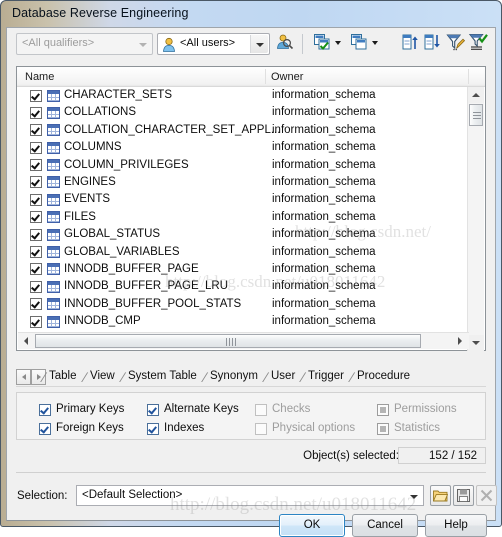 Image resolution: width=502 pixels, height=537 pixels. I want to click on scroll-left-icon, so click(26, 341).